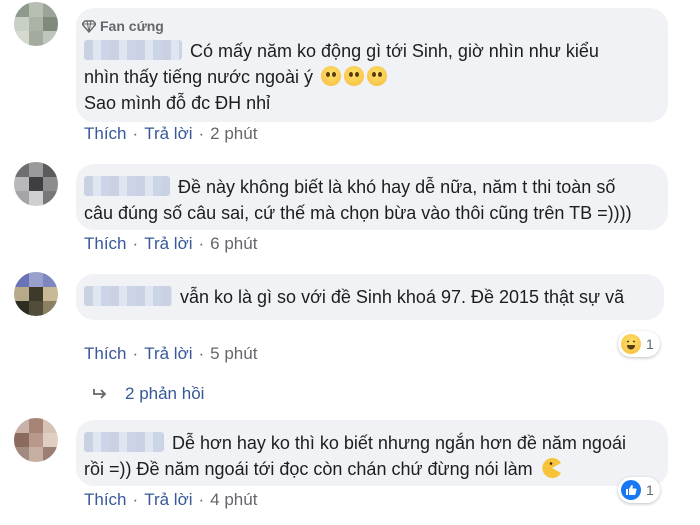  I want to click on avatar, so click(36, 440).